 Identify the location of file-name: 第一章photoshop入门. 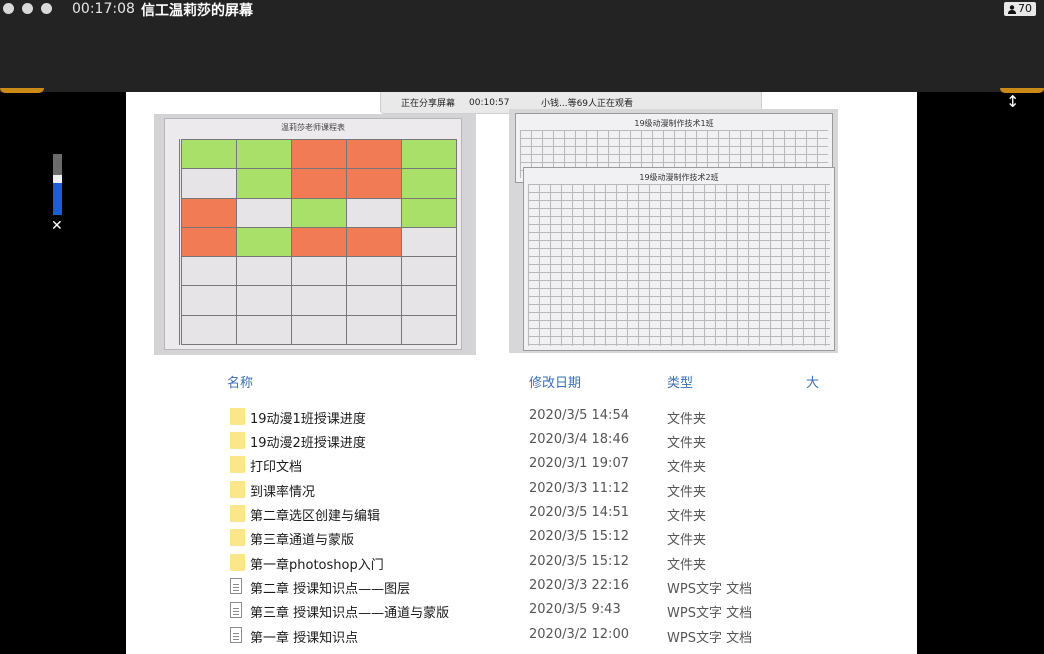
(317, 565).